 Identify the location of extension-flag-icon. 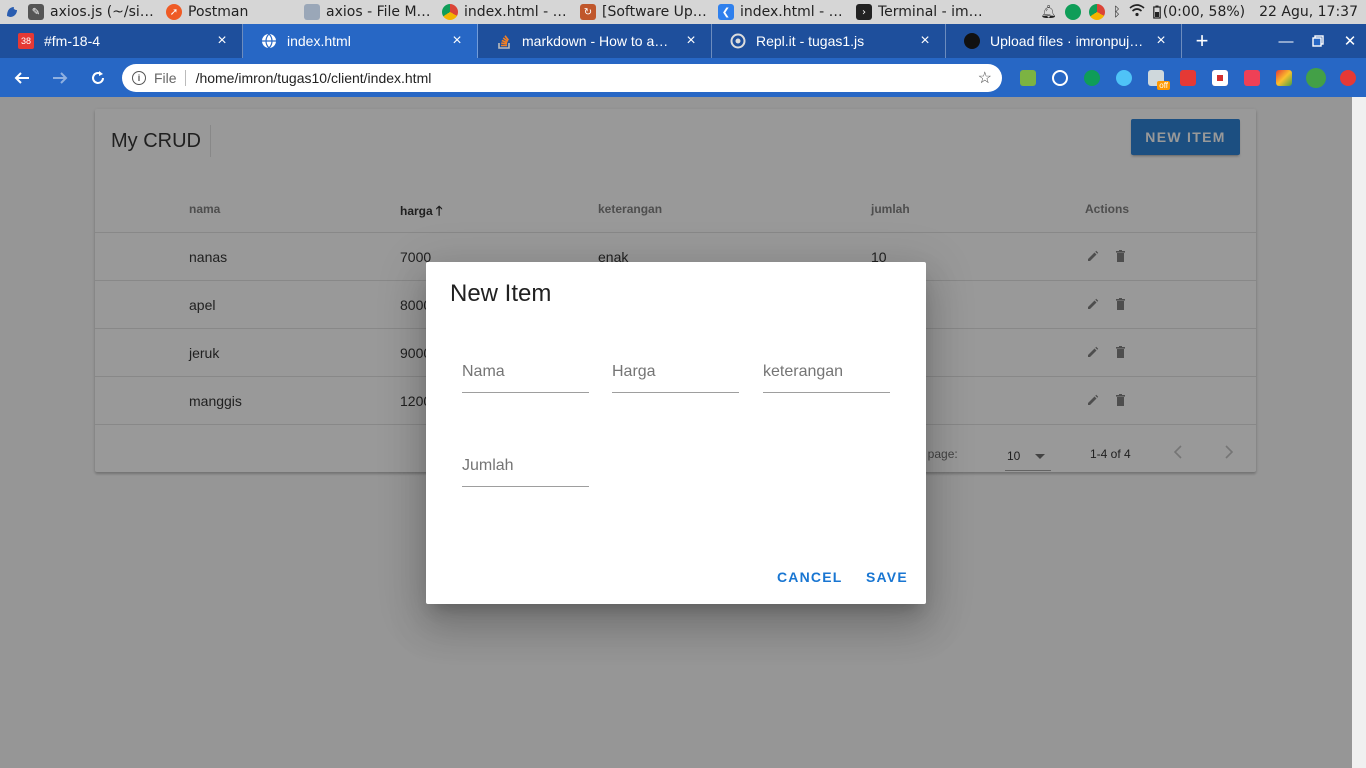
(1220, 78).